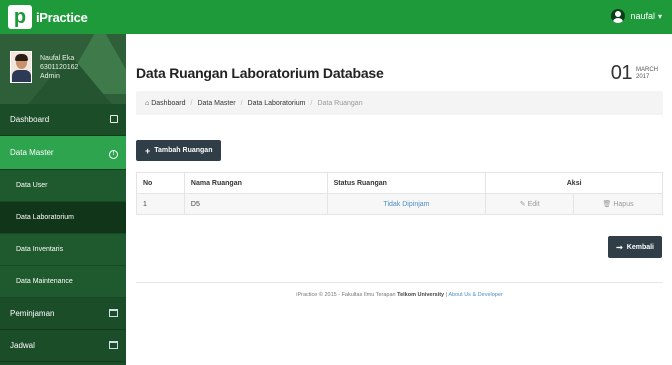 This screenshot has height=365, width=672. What do you see at coordinates (574, 183) in the screenshot?
I see `column-header-aksi: Aksi` at bounding box center [574, 183].